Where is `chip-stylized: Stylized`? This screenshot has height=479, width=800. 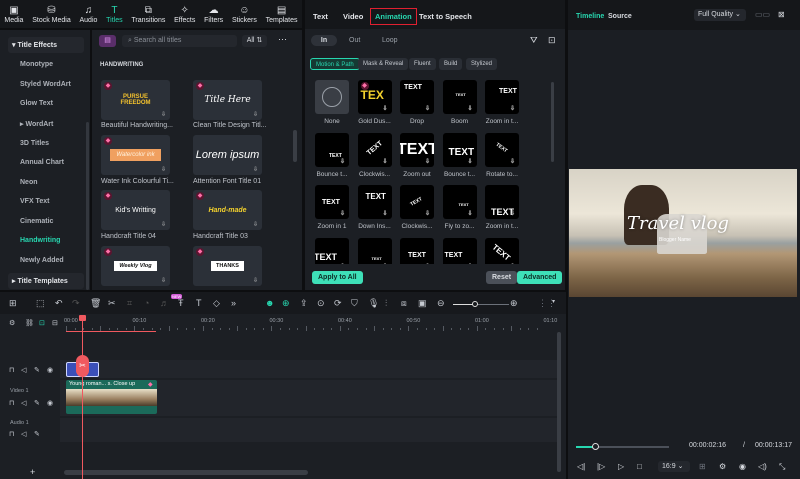 chip-stylized: Stylized is located at coordinates (482, 64).